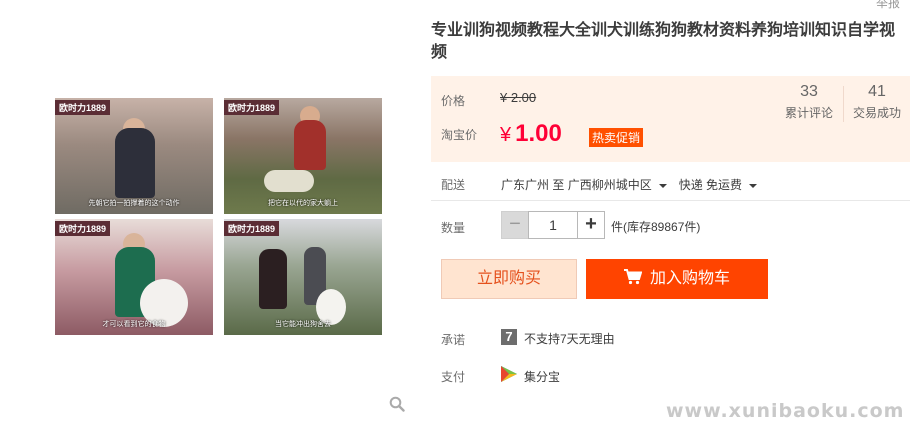 The width and height of the screenshot is (919, 425). What do you see at coordinates (663, 41) in the screenshot?
I see `product-title: 专业训狗视频教程大全训犬训练狗狗教材资料养狗培训知识自学视频` at bounding box center [663, 41].